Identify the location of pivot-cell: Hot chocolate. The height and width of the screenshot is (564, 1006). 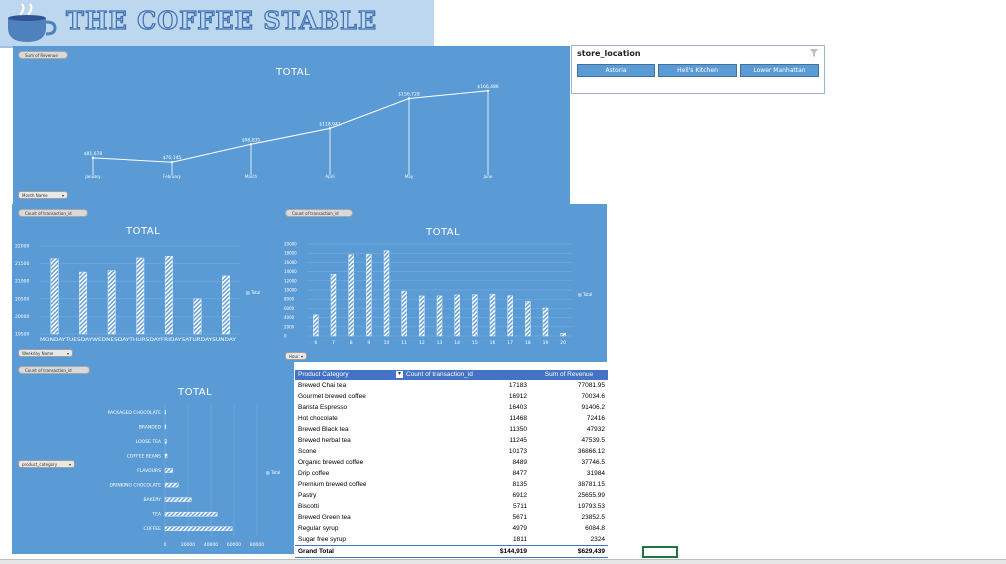
(344, 418).